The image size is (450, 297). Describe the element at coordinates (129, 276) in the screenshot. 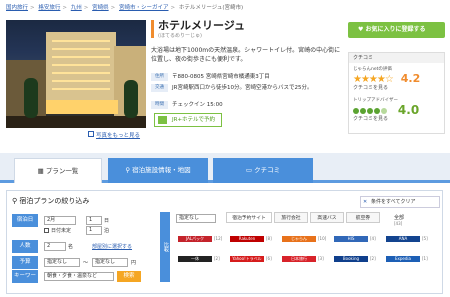

I see `search-button: 検索` at that location.